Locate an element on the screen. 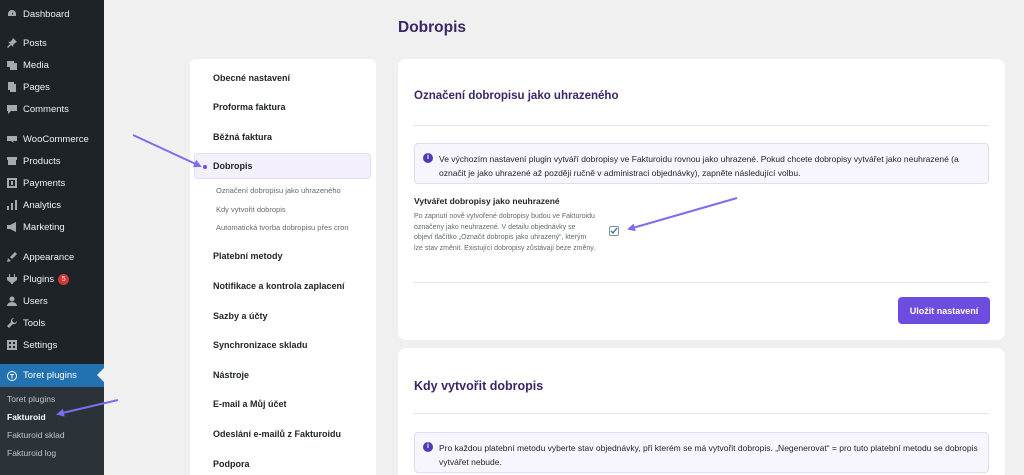  pin-icon is located at coordinates (12, 43).